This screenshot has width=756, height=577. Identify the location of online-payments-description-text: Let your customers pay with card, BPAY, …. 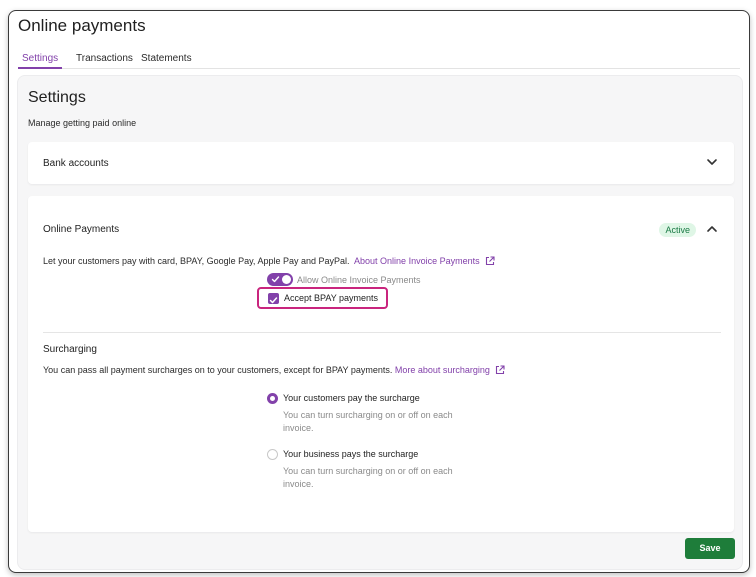
(196, 261).